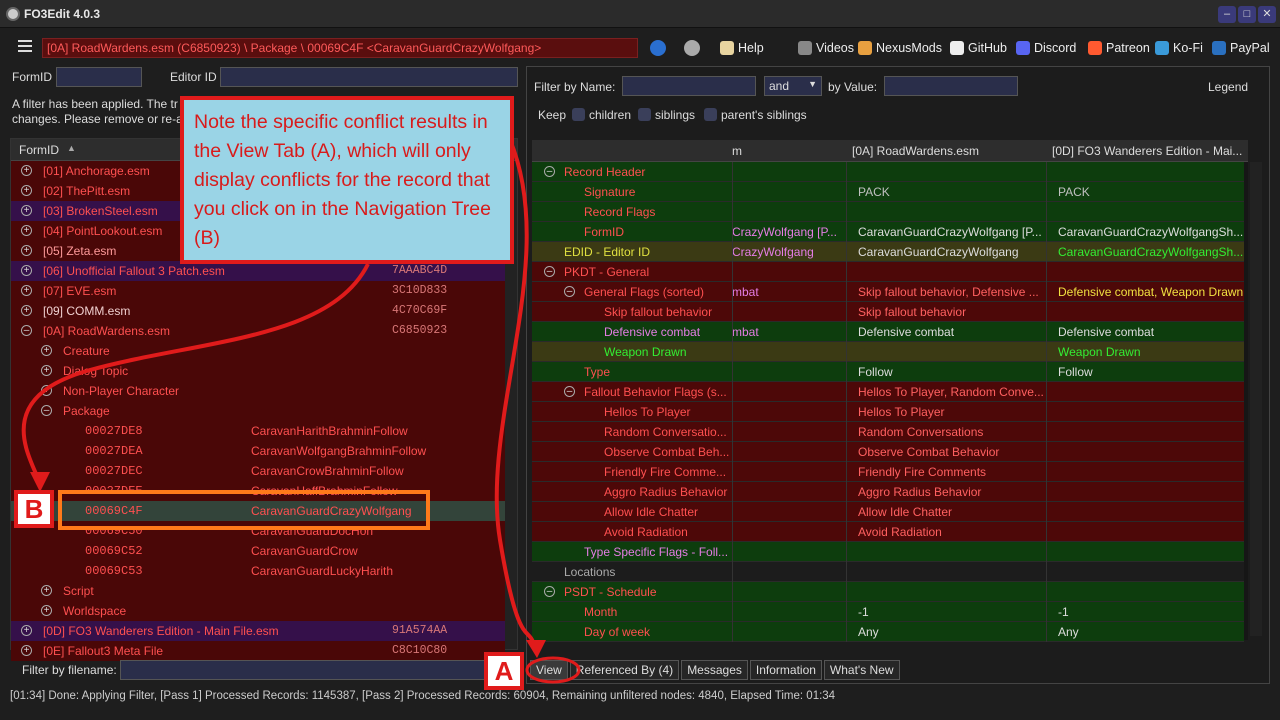 This screenshot has height=720, width=1280. What do you see at coordinates (1128, 48) in the screenshot?
I see `toolbar-link-label: Patreon` at bounding box center [1128, 48].